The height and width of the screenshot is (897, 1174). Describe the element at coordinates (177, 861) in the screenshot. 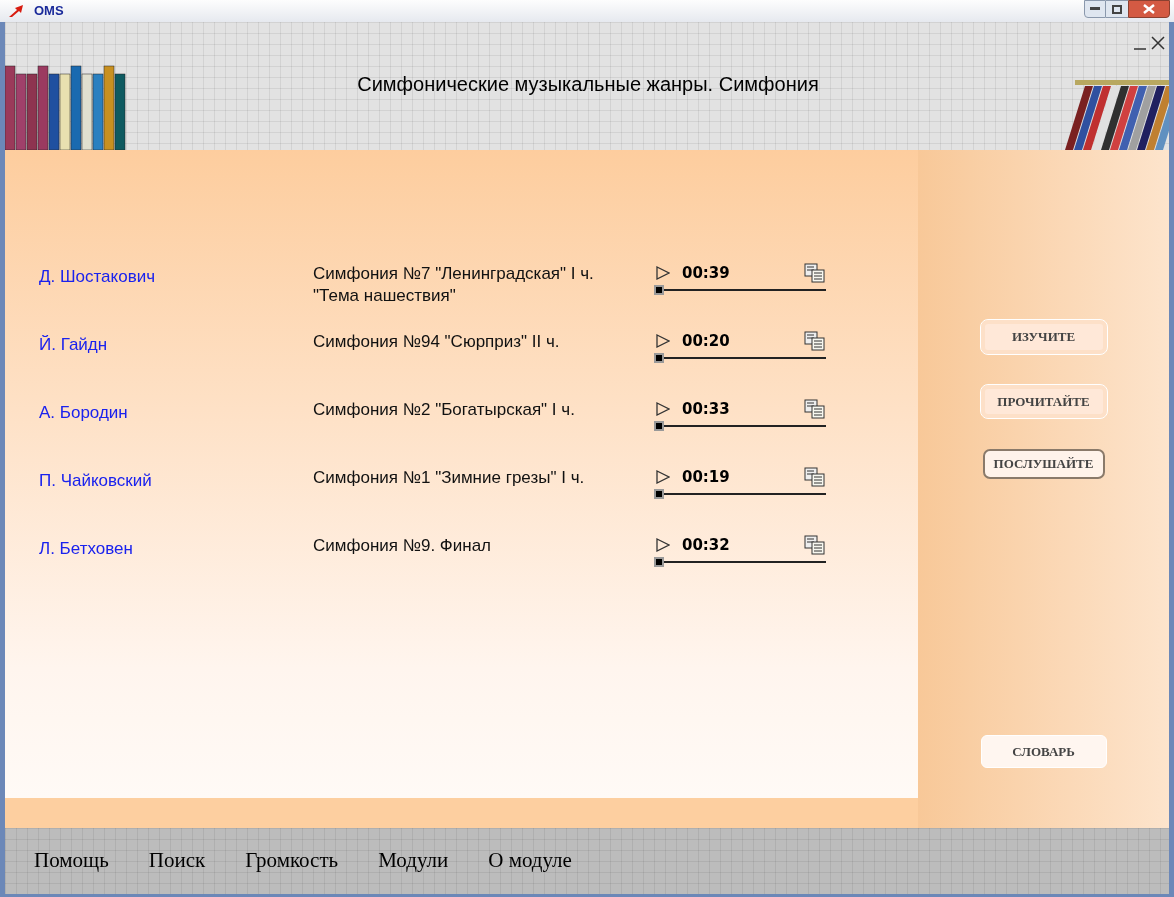

I see `bottom-menu-item: Поиск` at that location.